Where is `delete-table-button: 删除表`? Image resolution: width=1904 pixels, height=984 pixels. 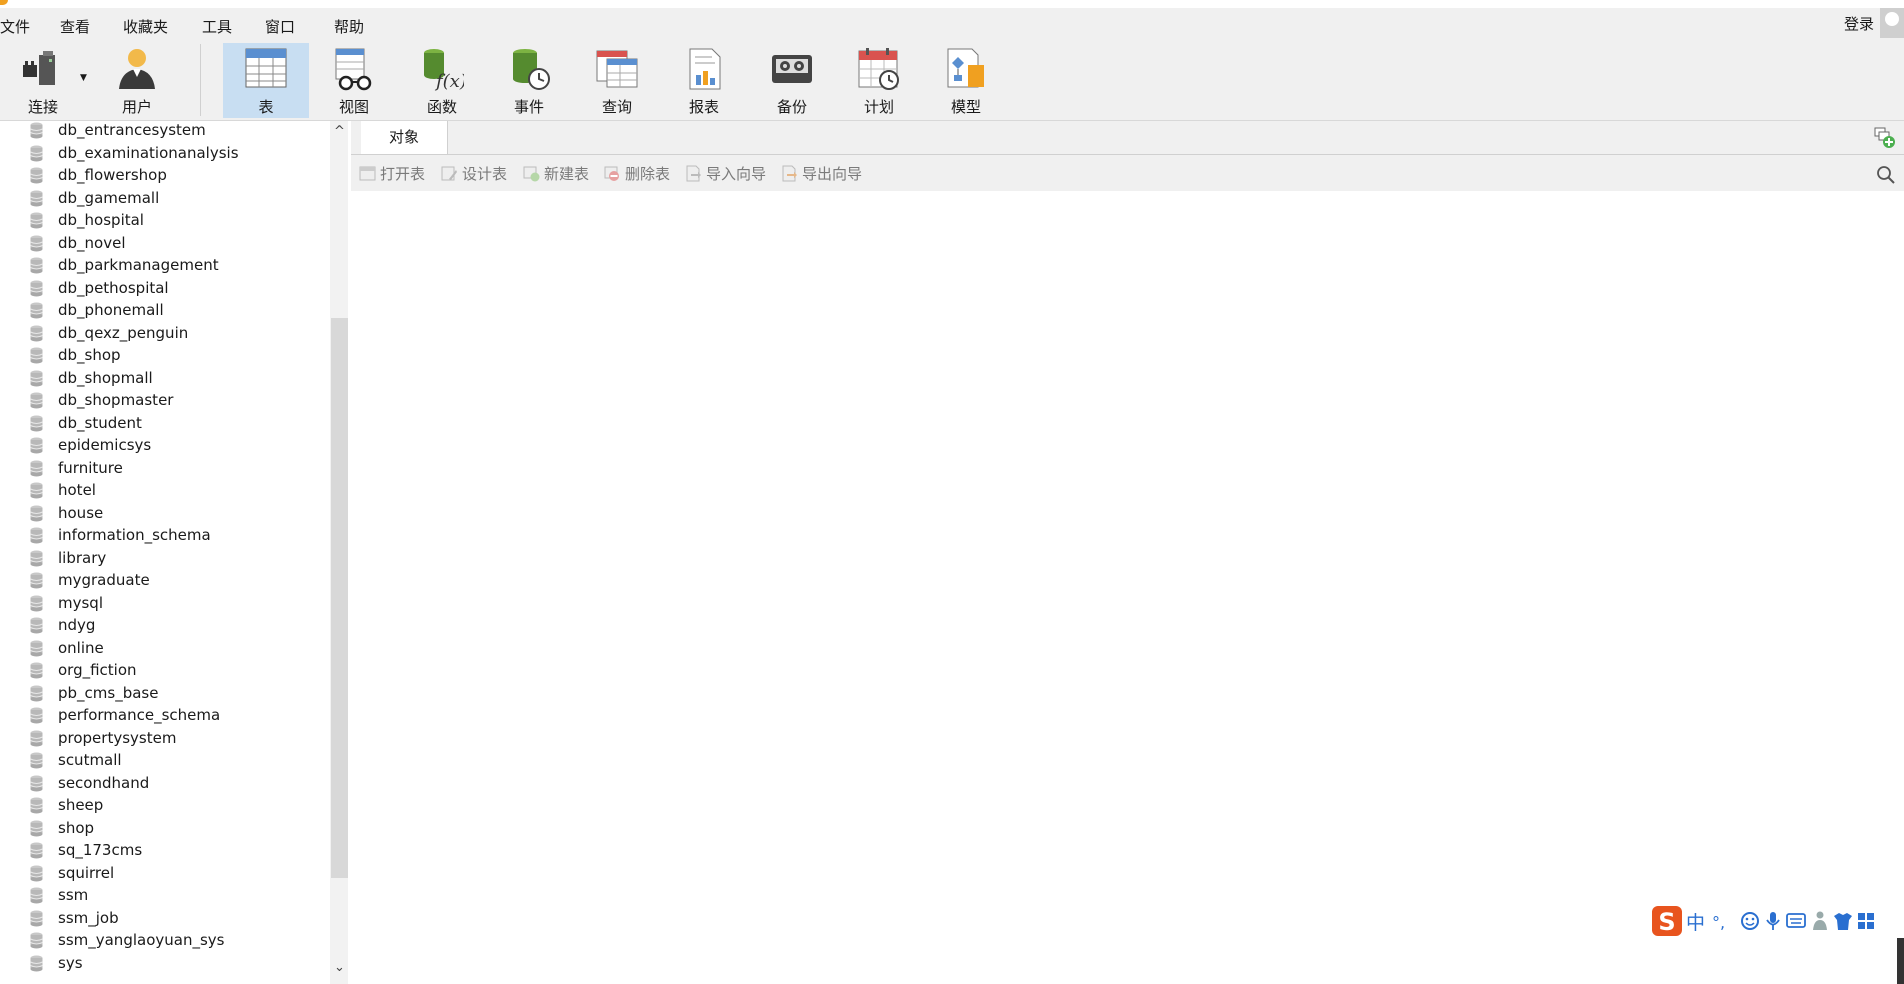 delete-table-button: 删除表 is located at coordinates (637, 174).